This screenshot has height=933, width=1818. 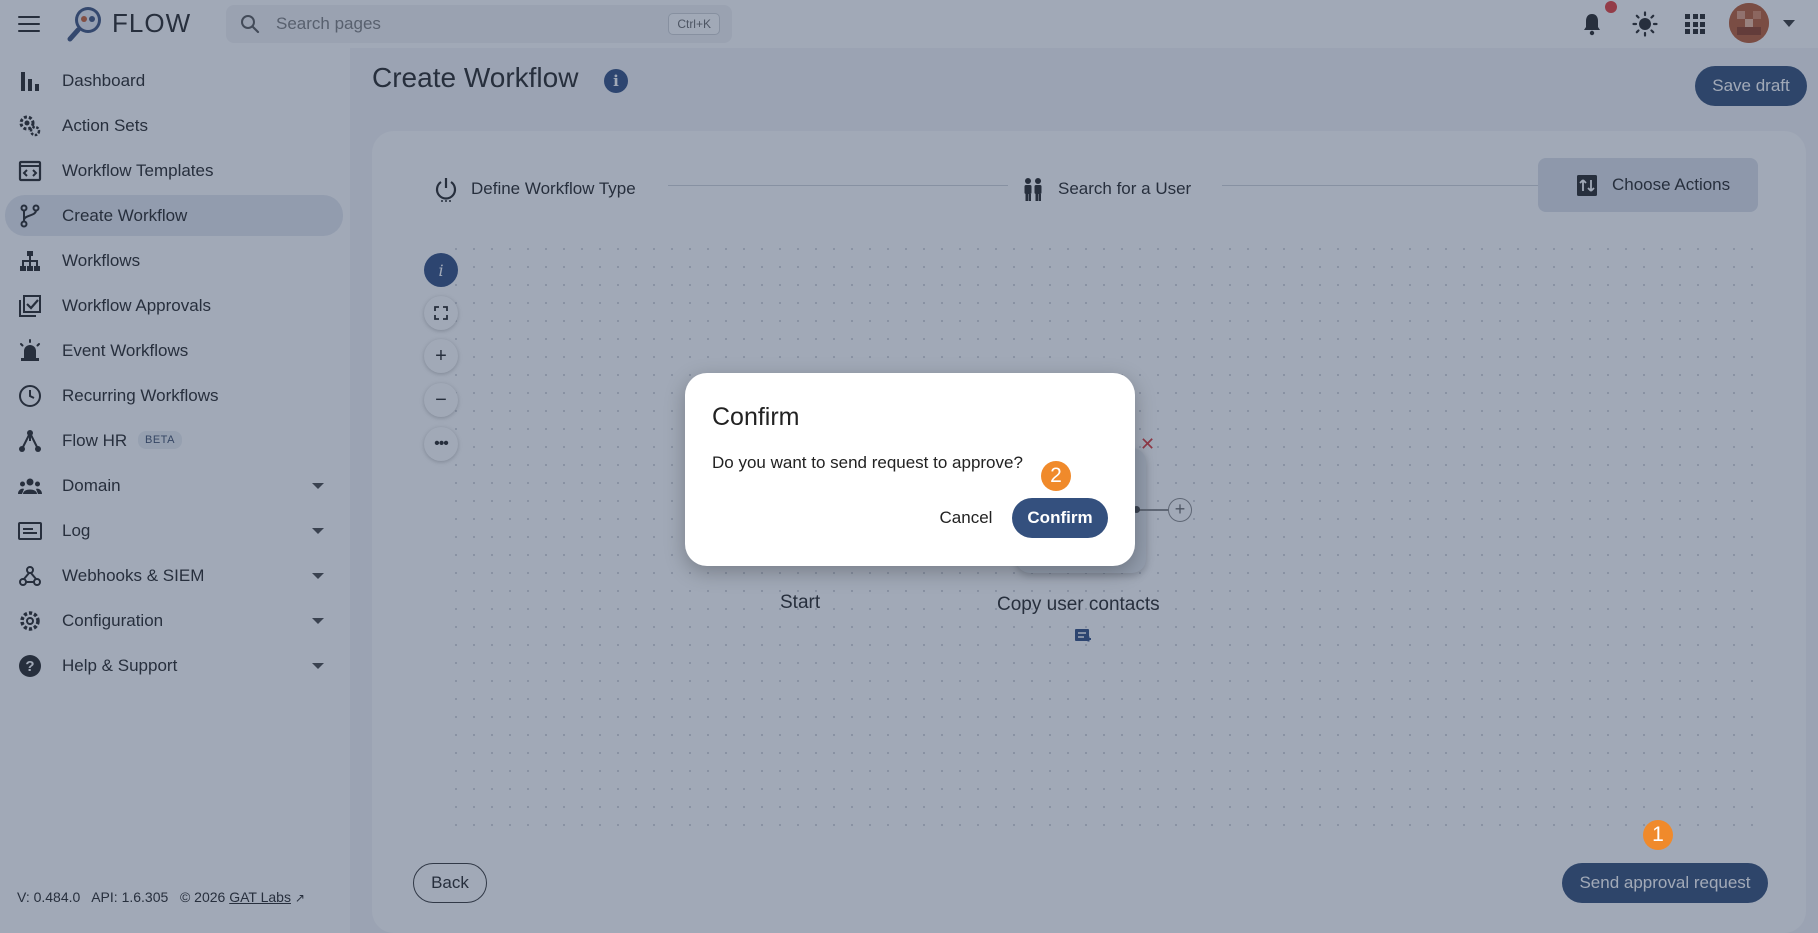 What do you see at coordinates (756, 417) in the screenshot?
I see `dialog-title: Confirm` at bounding box center [756, 417].